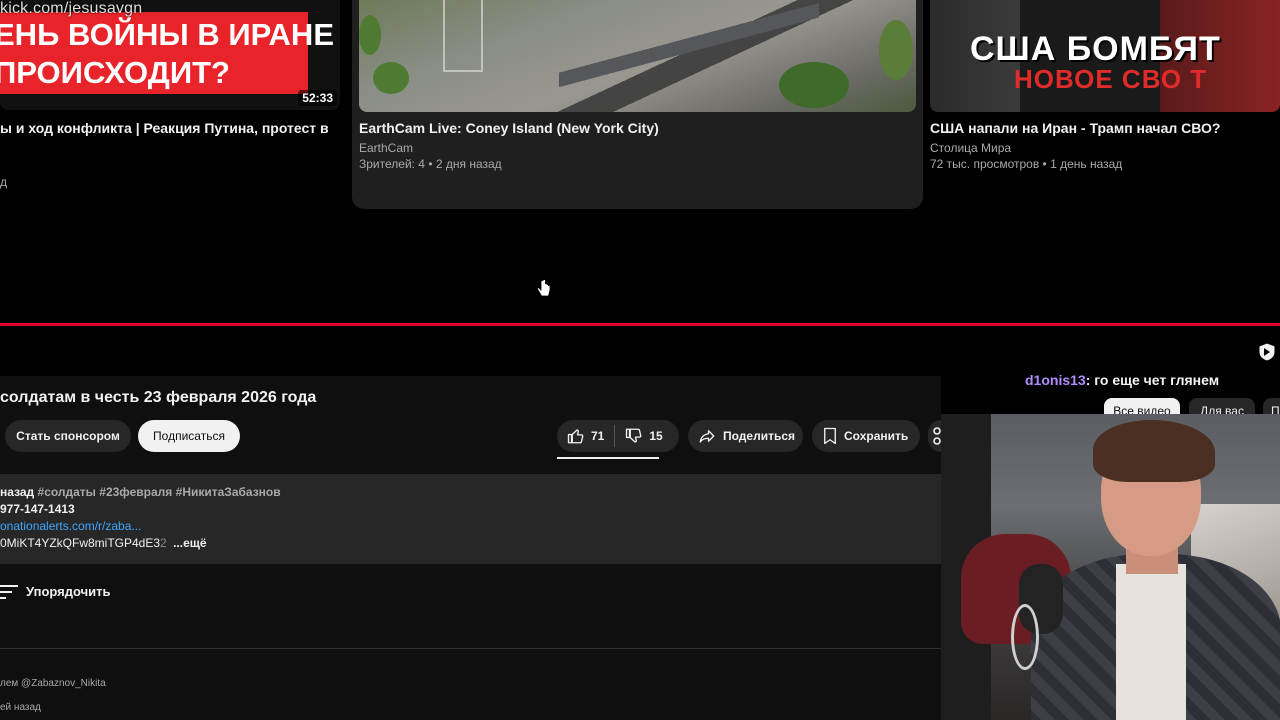  What do you see at coordinates (608, 458) in the screenshot?
I see `like-ratio-bar` at bounding box center [608, 458].